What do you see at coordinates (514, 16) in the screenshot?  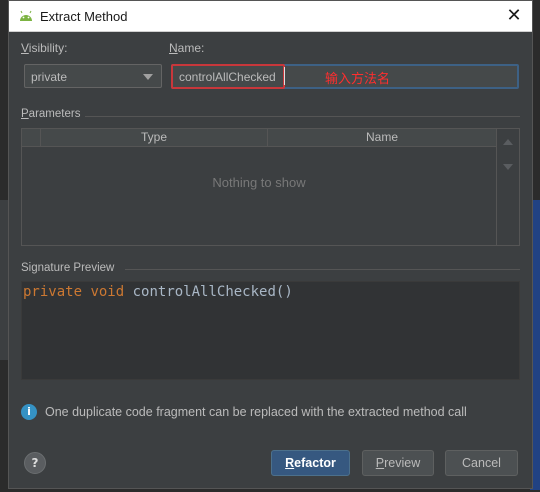 I see `close-icon: ✕` at bounding box center [514, 16].